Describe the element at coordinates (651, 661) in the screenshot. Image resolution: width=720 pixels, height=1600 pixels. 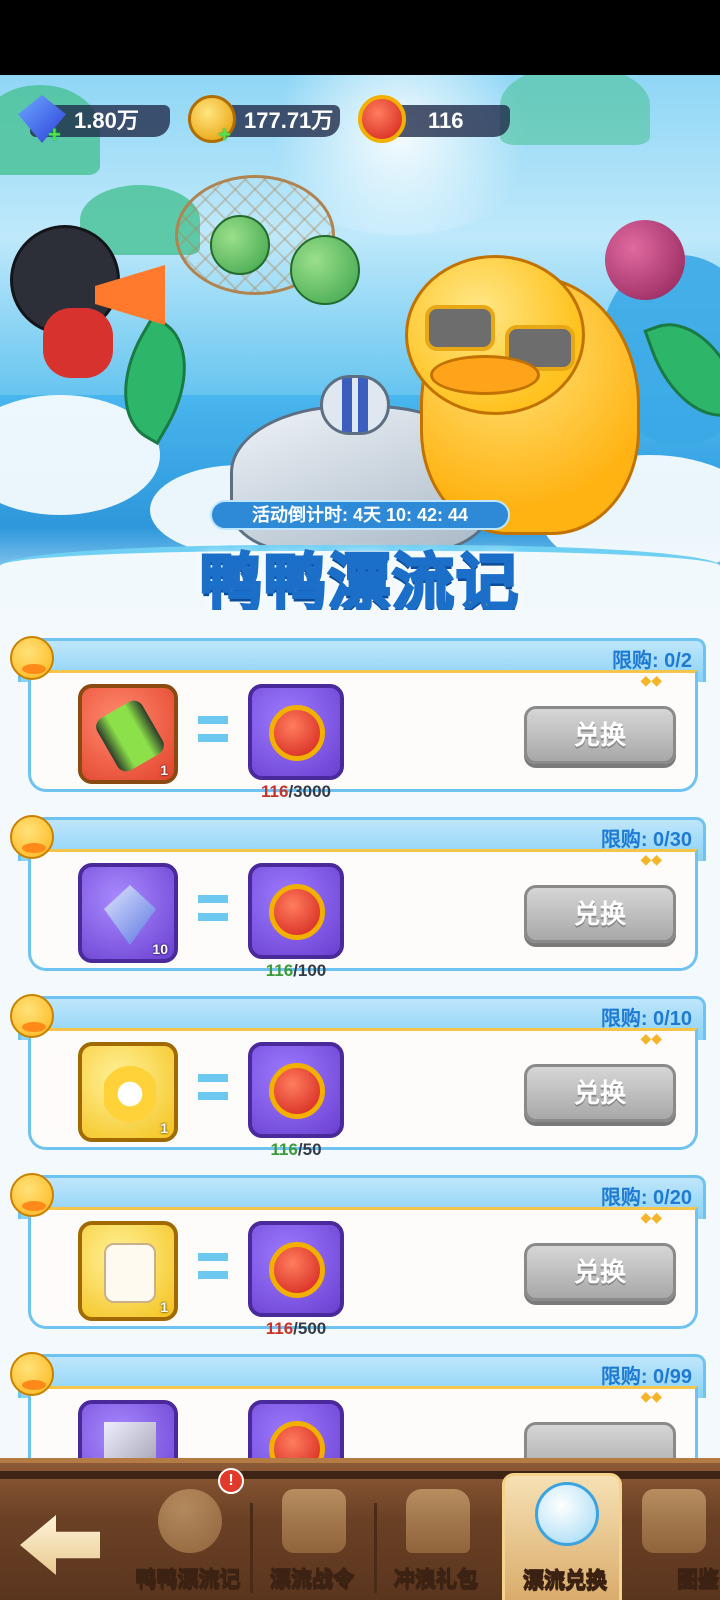
I see `purchase-limit: 限购: 0/2` at that location.